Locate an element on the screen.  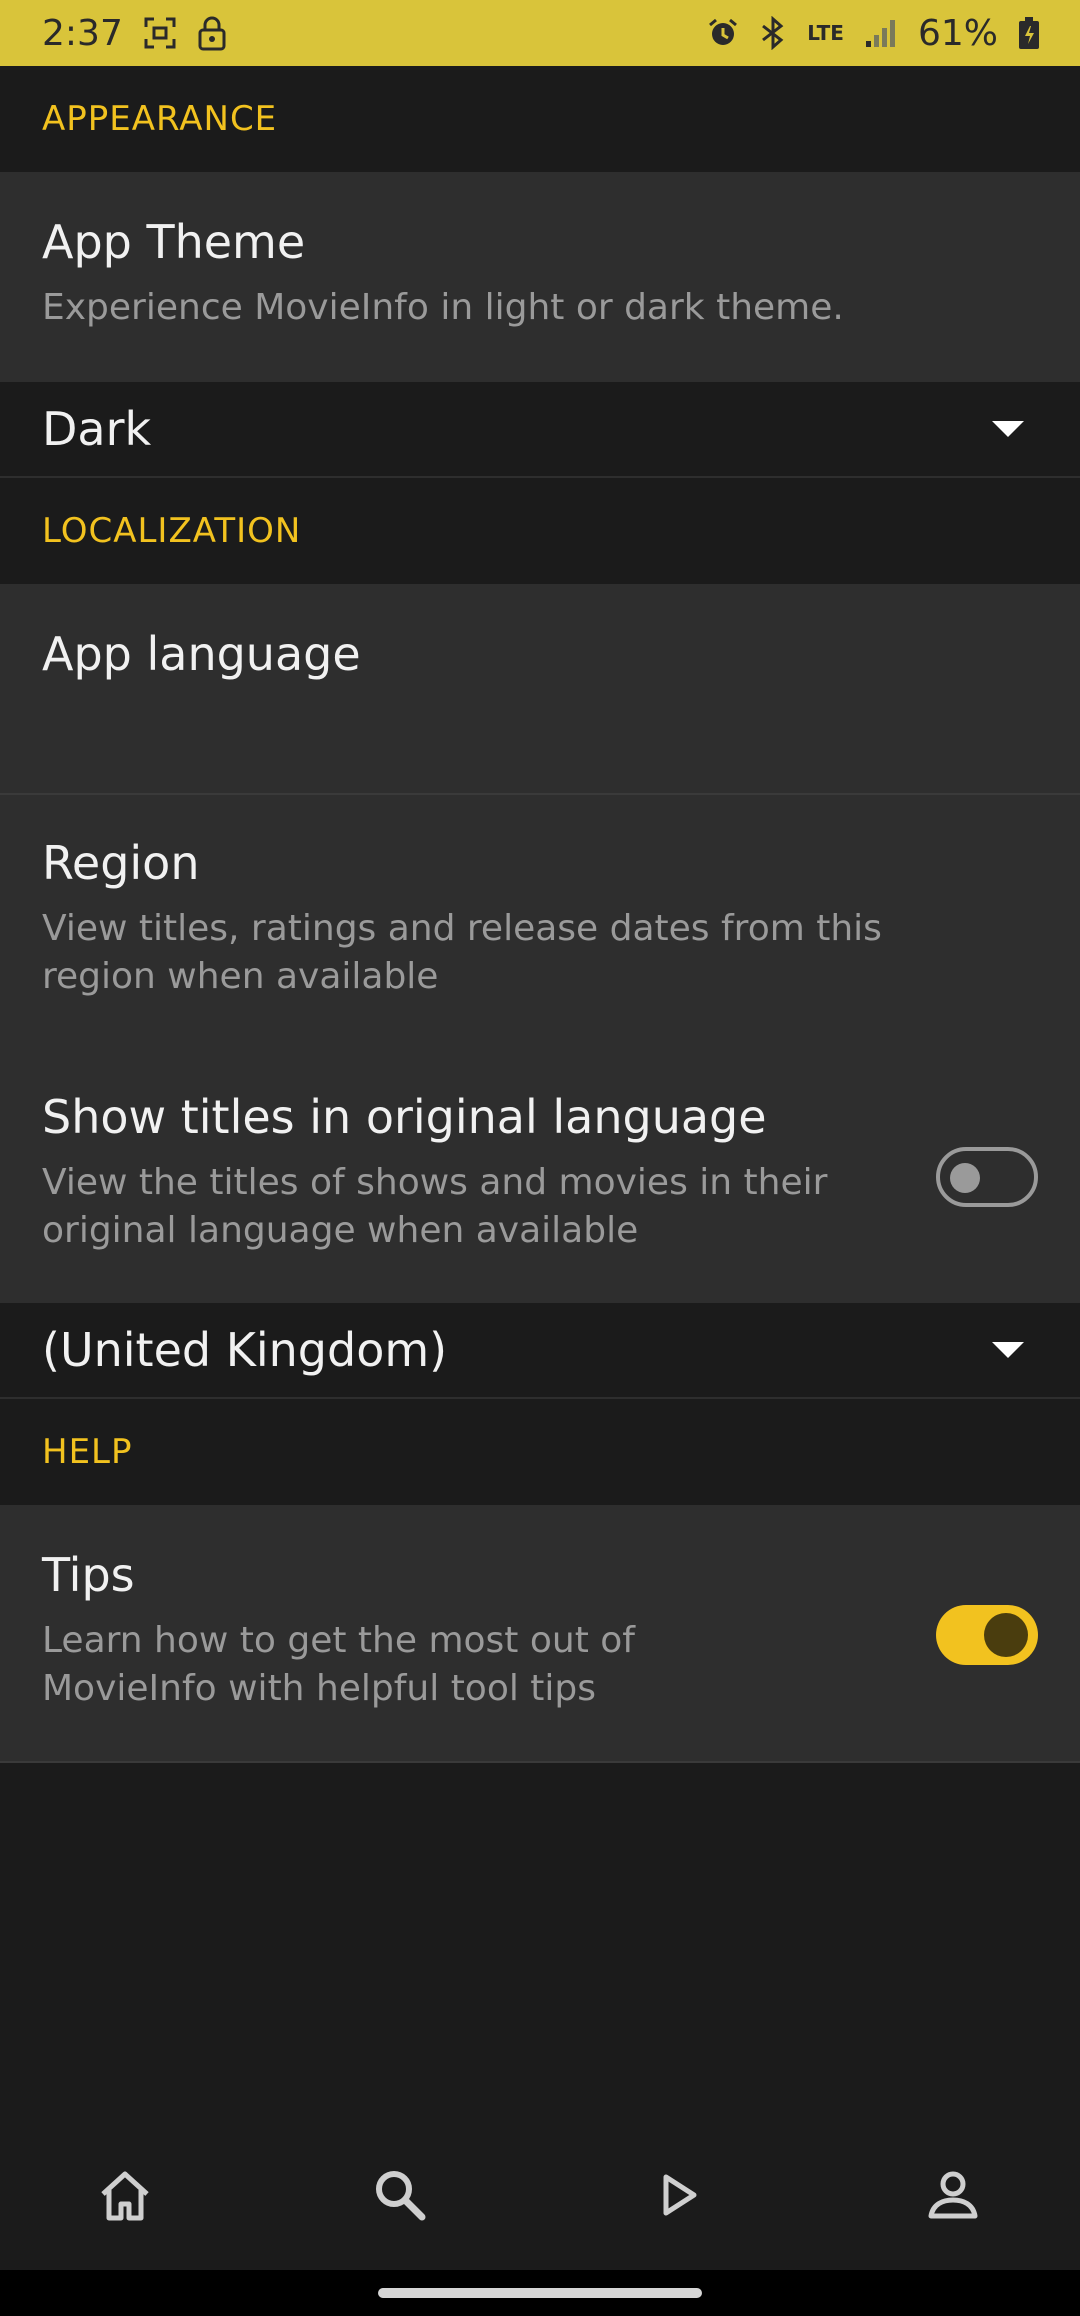
app-language-title: App language is located at coordinates (201, 654).